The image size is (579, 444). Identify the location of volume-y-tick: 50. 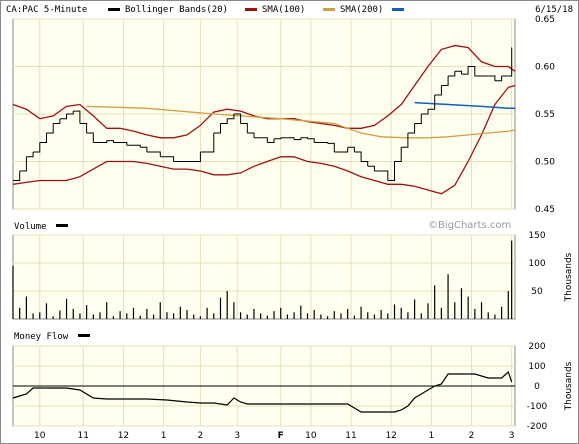
(537, 292).